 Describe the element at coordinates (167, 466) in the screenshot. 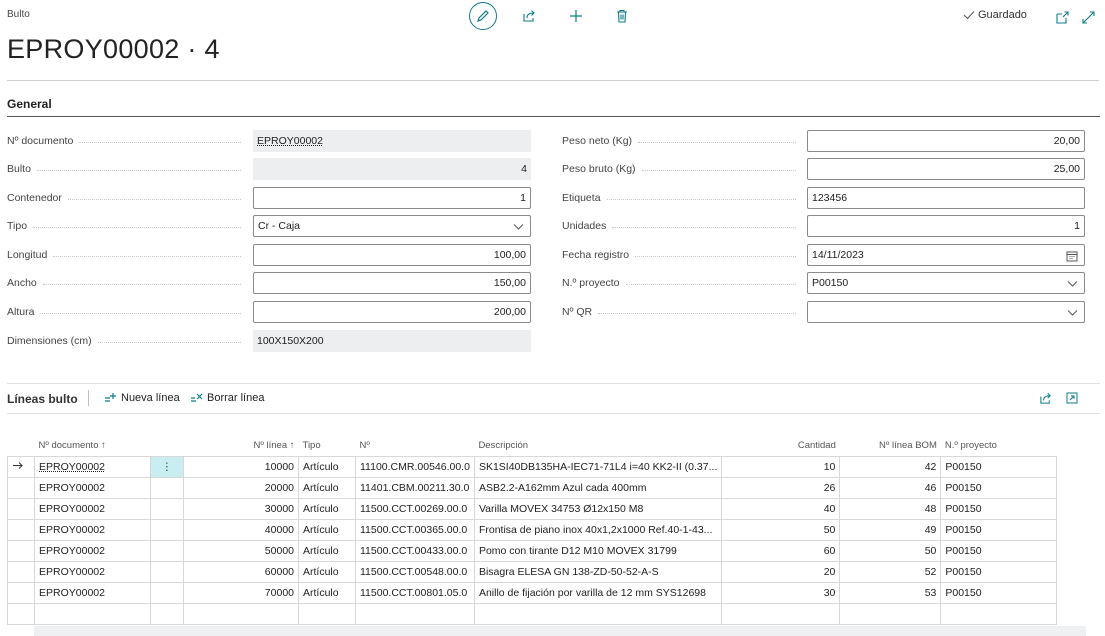

I see `row-menu: ⋮` at that location.